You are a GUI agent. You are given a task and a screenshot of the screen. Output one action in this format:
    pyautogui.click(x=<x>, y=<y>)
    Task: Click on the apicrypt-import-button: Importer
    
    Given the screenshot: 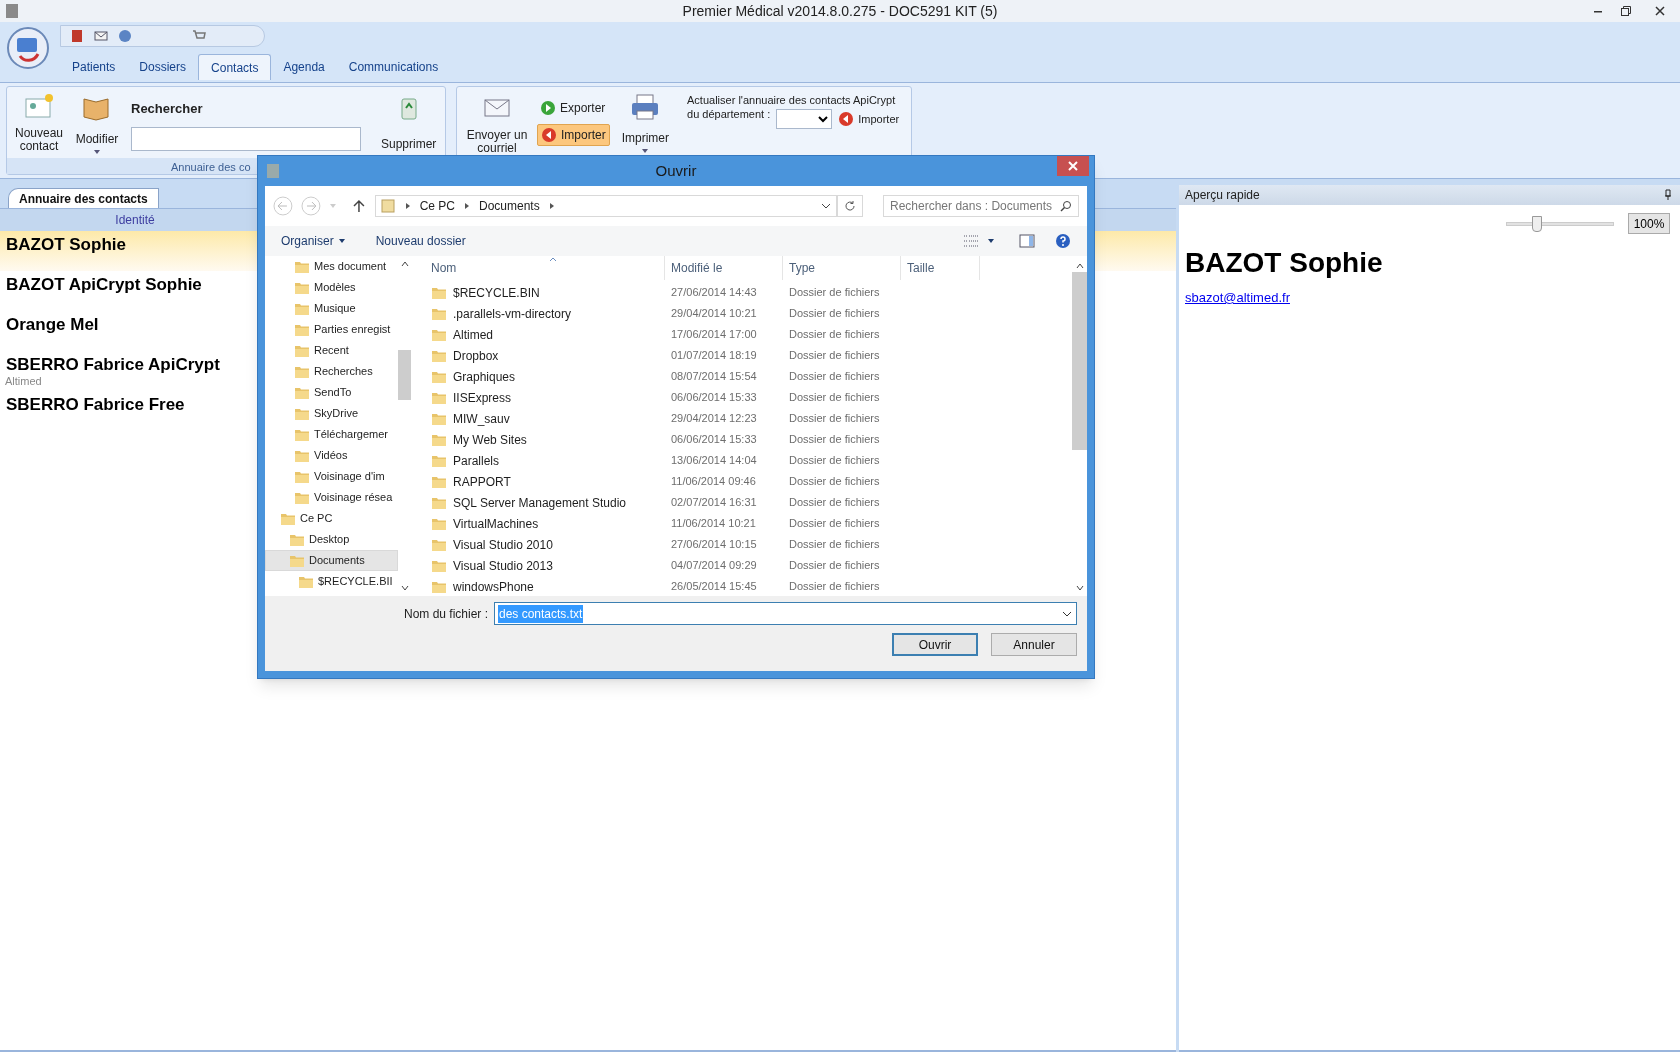 What is the action you would take?
    pyautogui.click(x=869, y=119)
    